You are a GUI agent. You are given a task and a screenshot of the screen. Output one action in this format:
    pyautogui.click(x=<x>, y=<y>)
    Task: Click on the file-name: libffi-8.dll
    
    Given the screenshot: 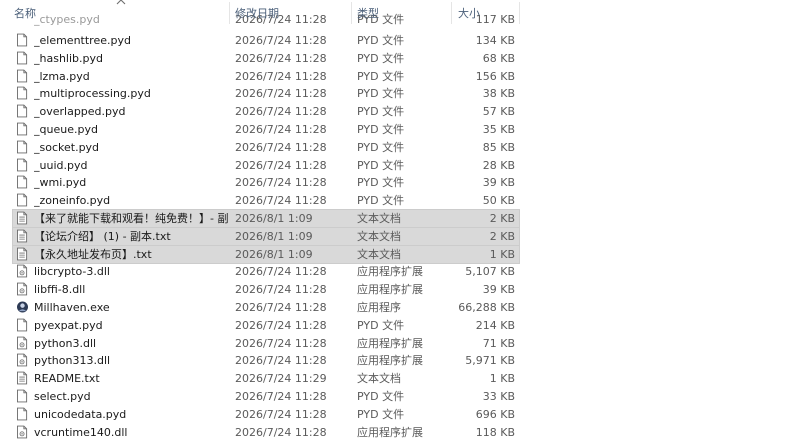 What is the action you would take?
    pyautogui.click(x=60, y=290)
    